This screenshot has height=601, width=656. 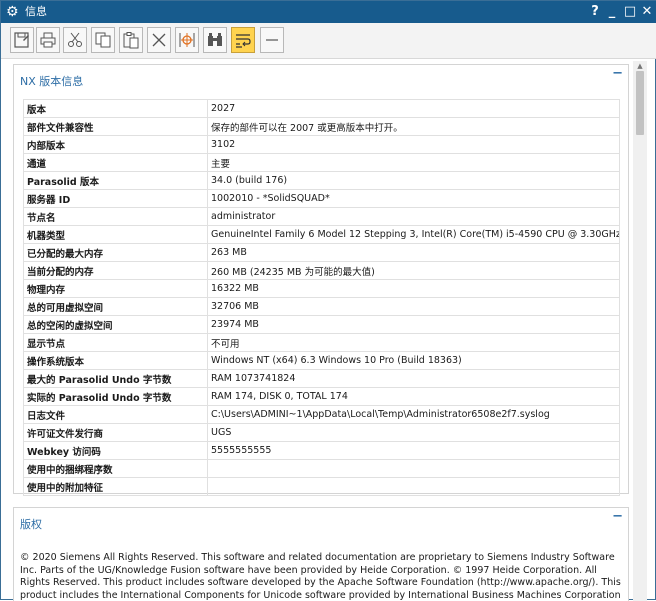 What do you see at coordinates (413, 180) in the screenshot?
I see `info-value: 34.0 (build 176)` at bounding box center [413, 180].